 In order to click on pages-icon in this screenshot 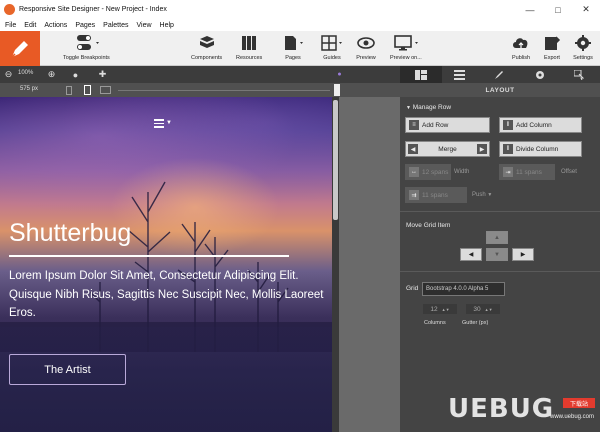, I will do `click(294, 43)`.